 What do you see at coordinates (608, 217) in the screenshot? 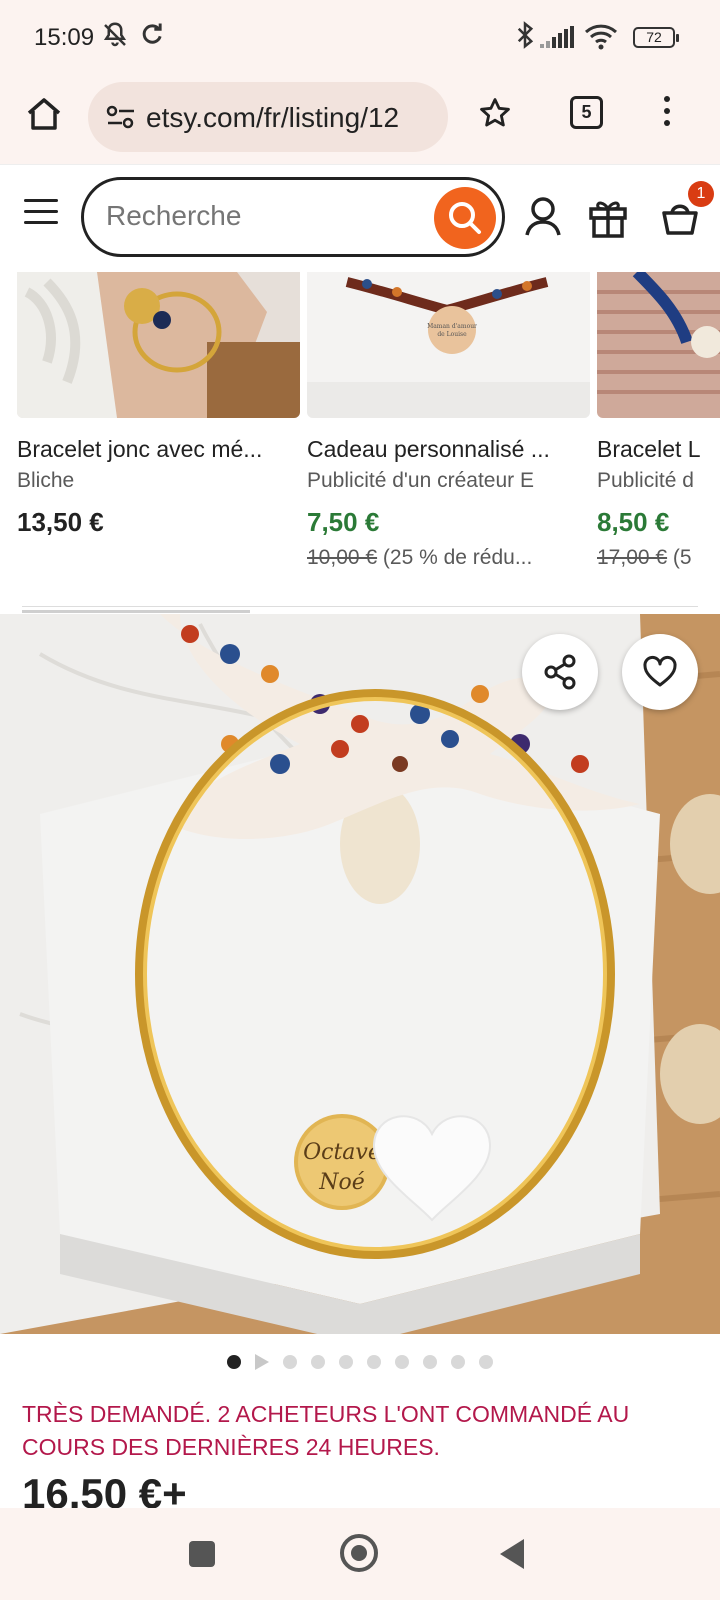
I see `gift-icon` at bounding box center [608, 217].